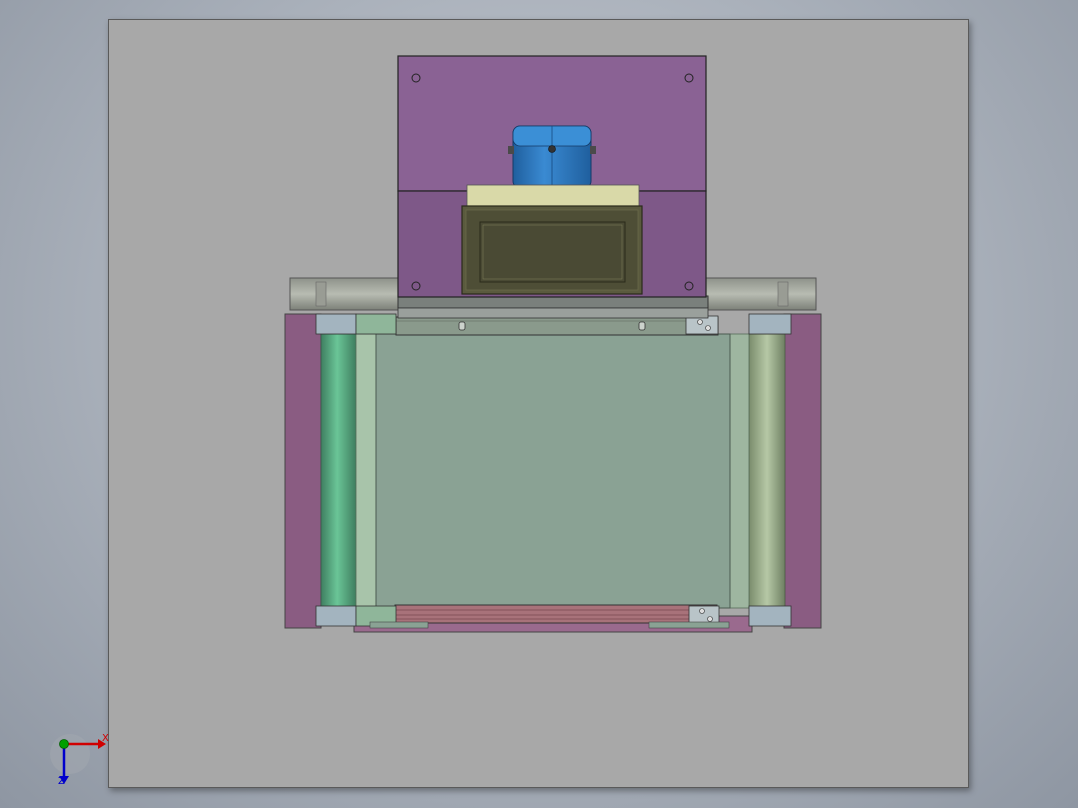  Describe the element at coordinates (367, 471) in the screenshot. I see `left-inner-guide` at that location.